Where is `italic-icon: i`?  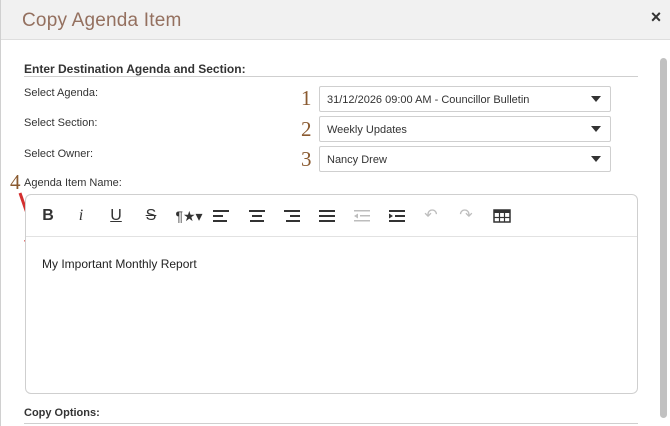
italic-icon: i is located at coordinates (81, 216).